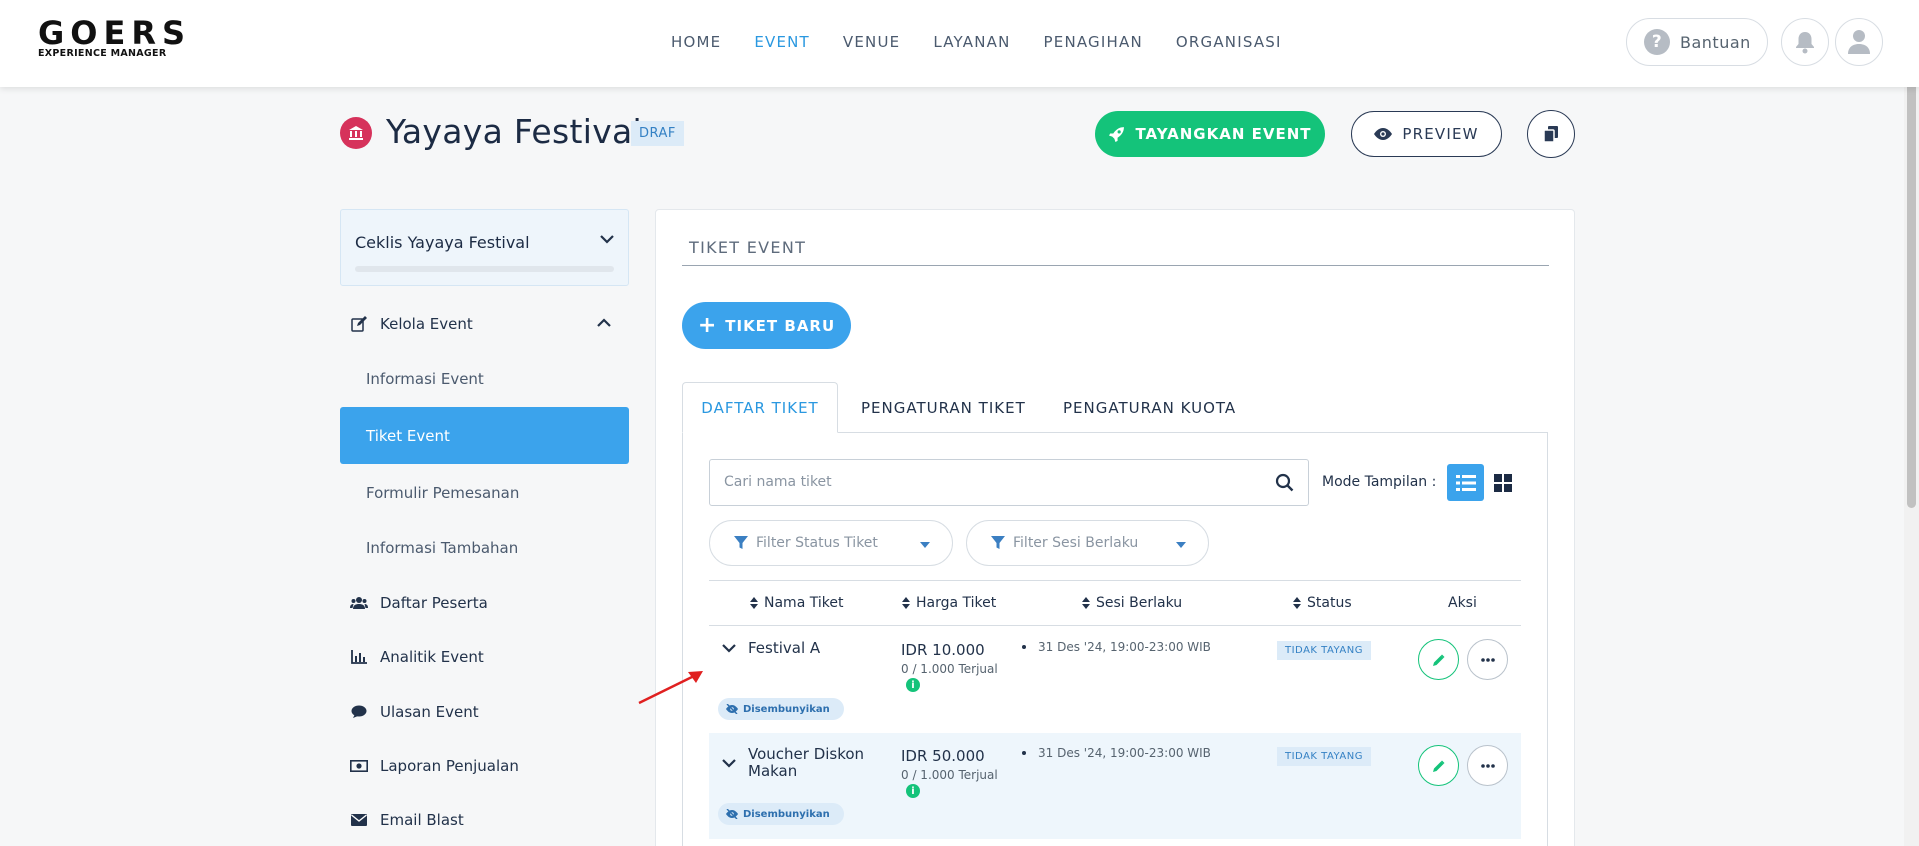  Describe the element at coordinates (1210, 134) in the screenshot. I see `publish-event-button: TAYANGKAN EVENT` at that location.